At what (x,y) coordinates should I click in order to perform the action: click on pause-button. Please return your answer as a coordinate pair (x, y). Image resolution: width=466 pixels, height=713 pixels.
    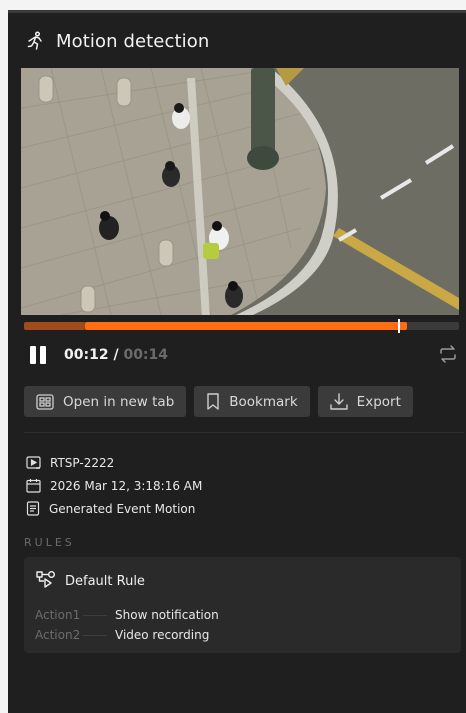
    Looking at the image, I should click on (39, 355).